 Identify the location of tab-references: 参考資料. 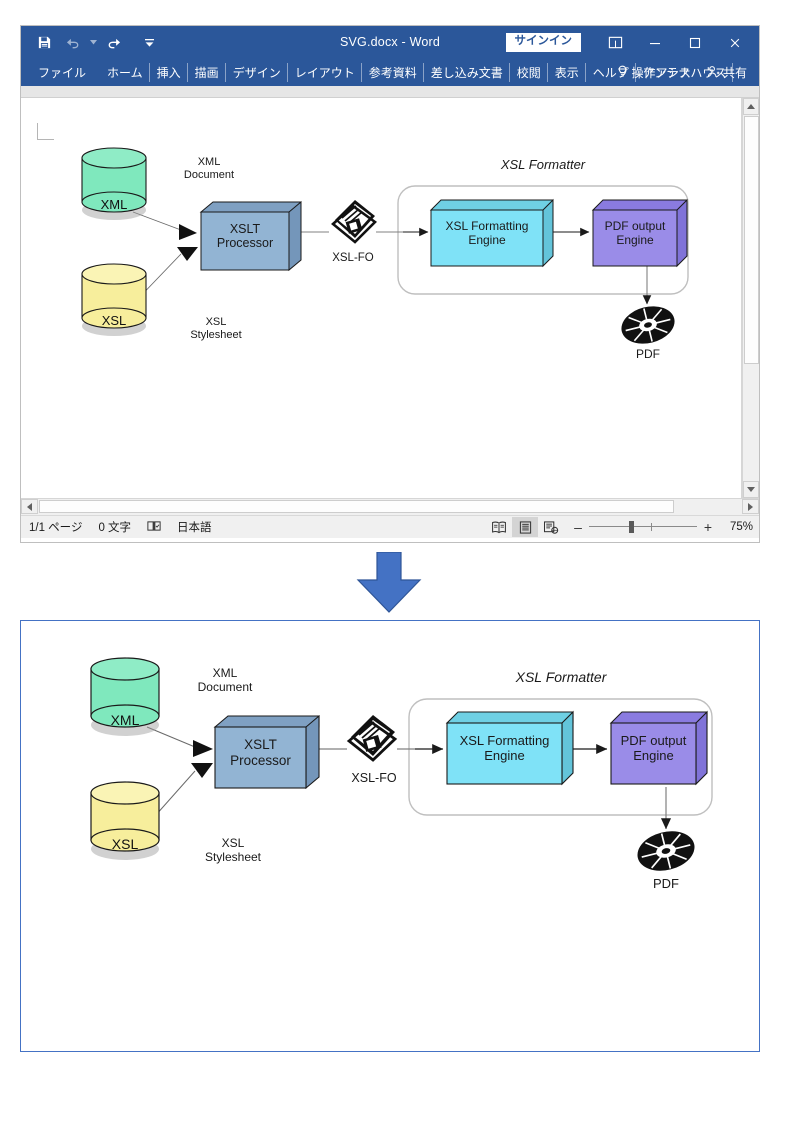
(393, 72).